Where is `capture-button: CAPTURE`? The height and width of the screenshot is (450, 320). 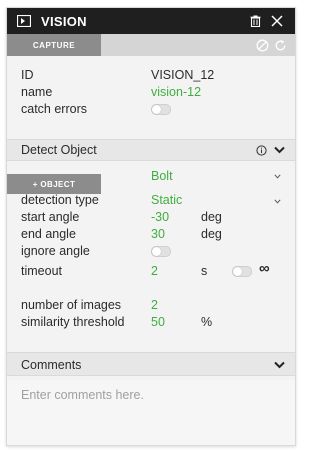 capture-button: CAPTURE is located at coordinates (54, 45).